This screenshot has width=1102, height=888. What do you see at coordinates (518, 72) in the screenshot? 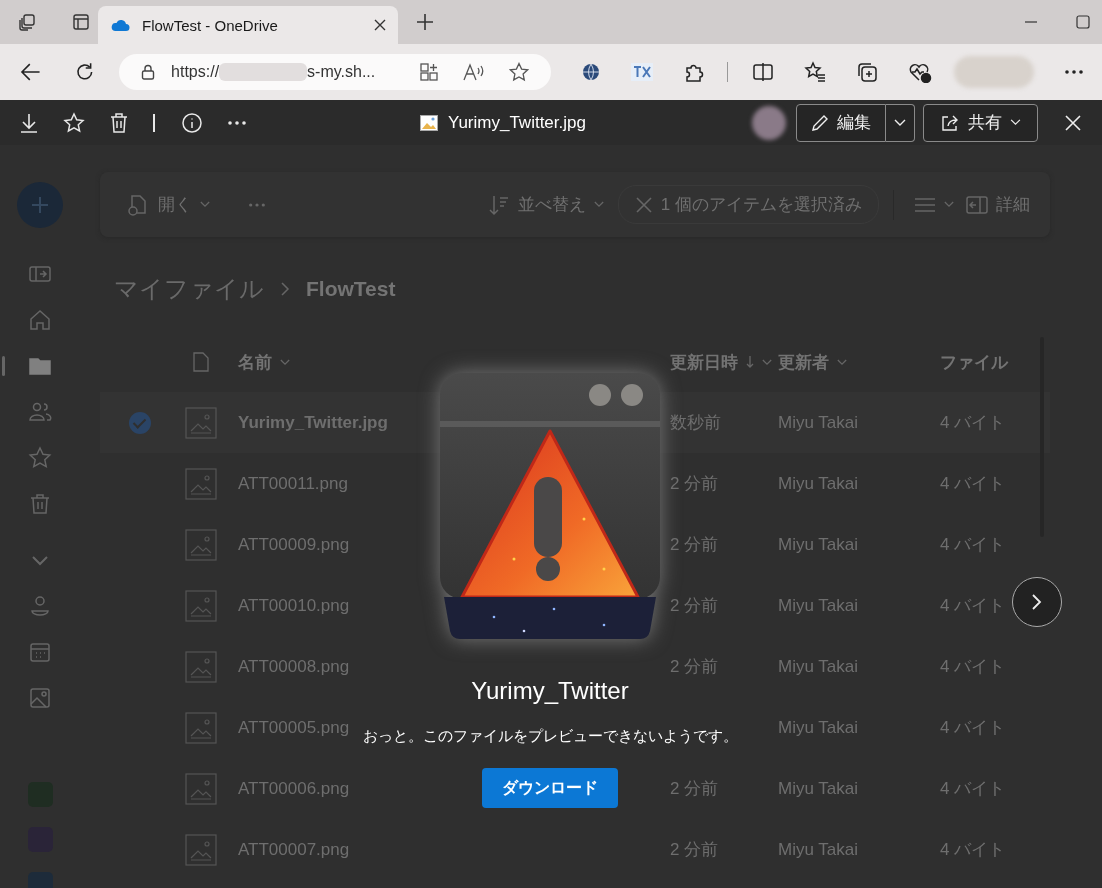
I see `favorite-icon` at bounding box center [518, 72].